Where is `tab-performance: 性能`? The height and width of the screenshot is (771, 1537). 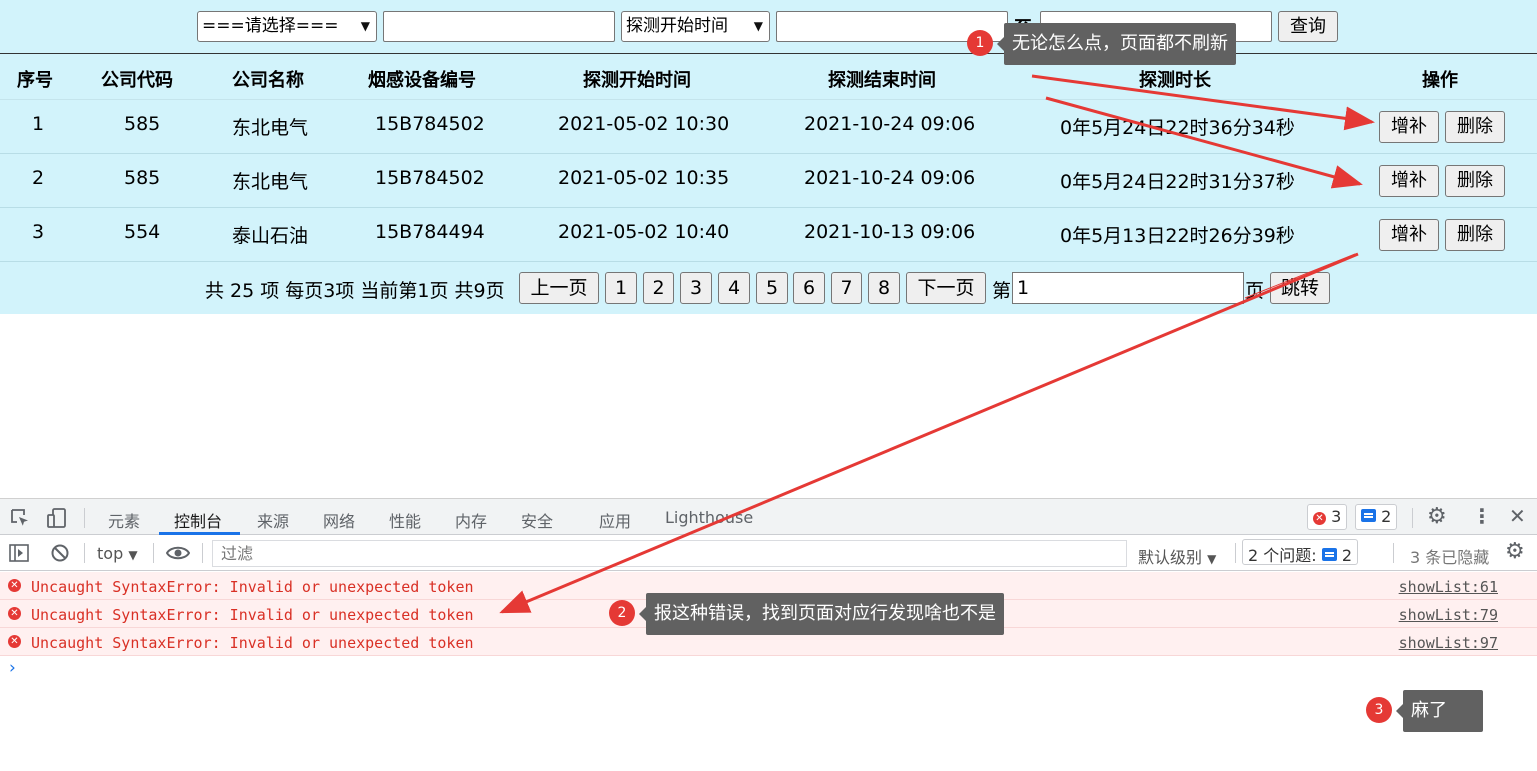
tab-performance: 性能 is located at coordinates (405, 520).